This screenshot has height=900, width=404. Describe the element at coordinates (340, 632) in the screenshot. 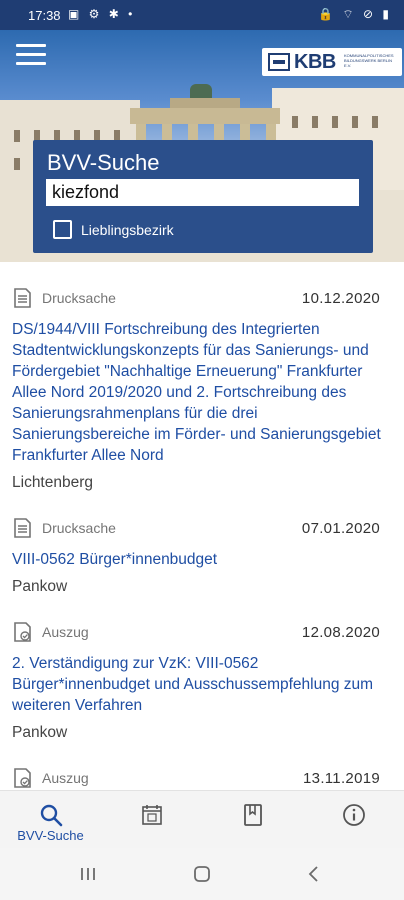

I see `result-date: 12.08.2020` at that location.